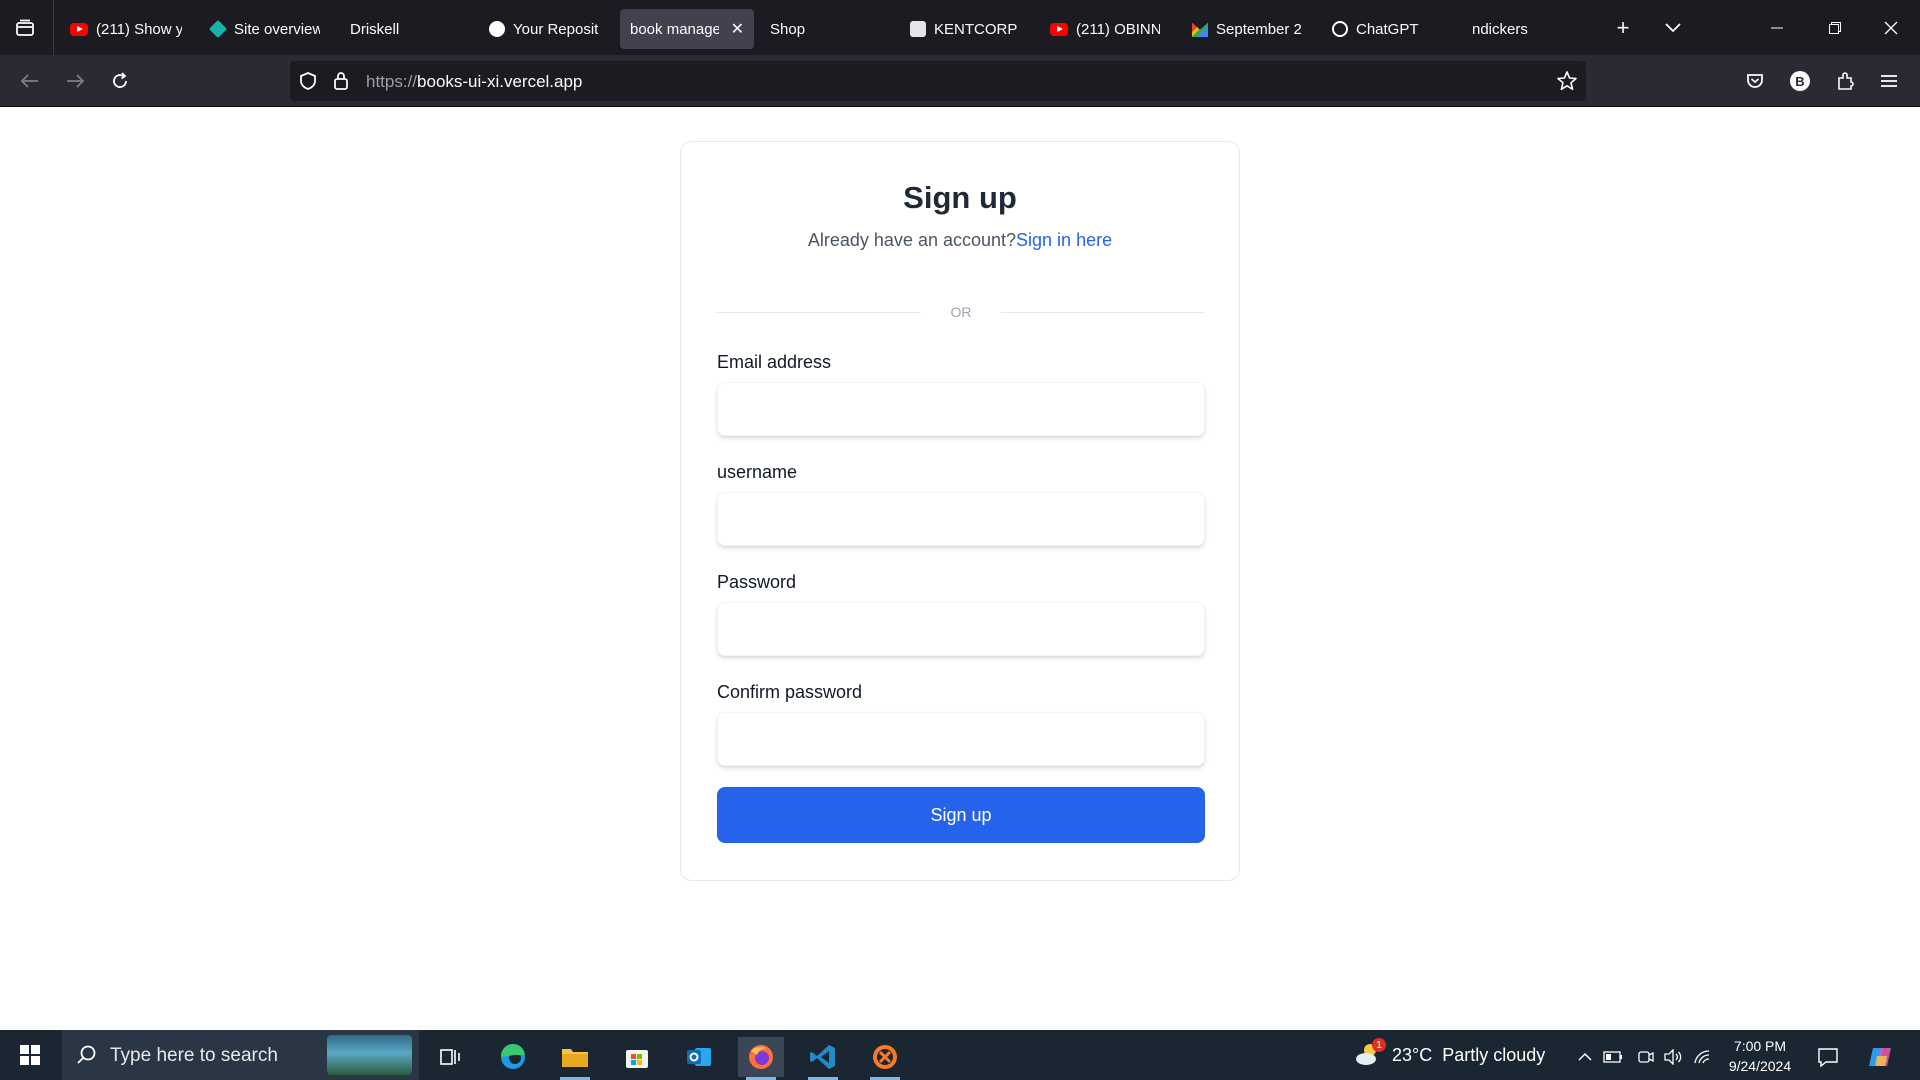  Describe the element at coordinates (1673, 28) in the screenshot. I see `list-all-tabs-icon` at that location.